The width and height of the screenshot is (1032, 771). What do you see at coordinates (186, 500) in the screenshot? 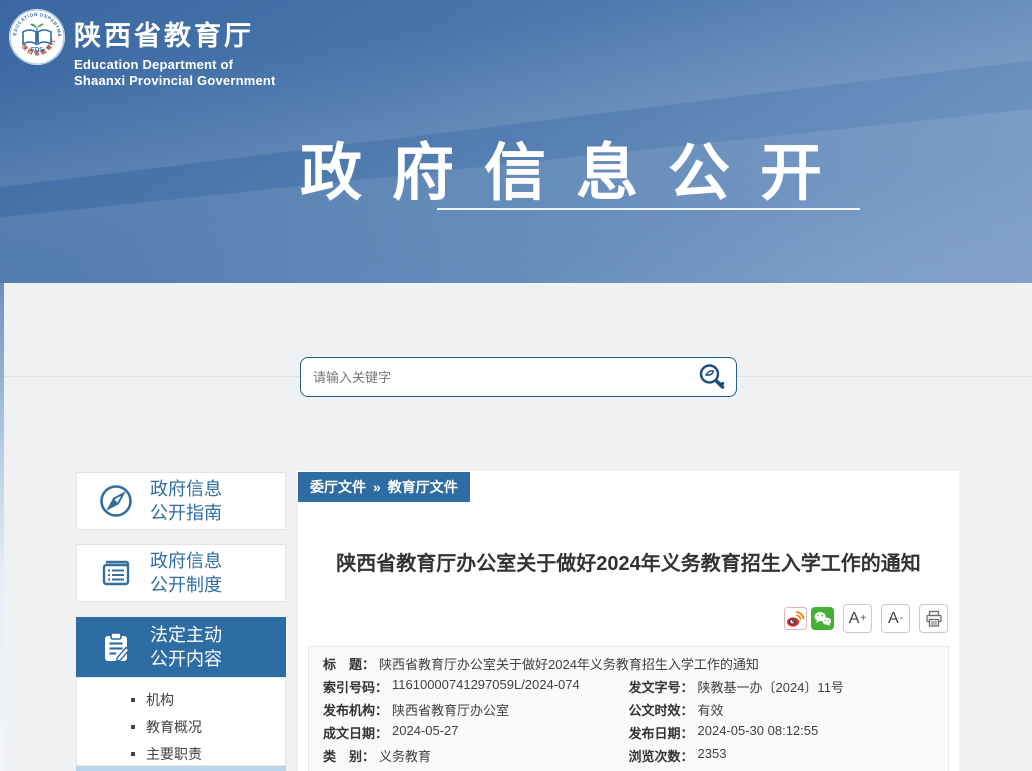
I see `sidebar-item-label: 政府信息 公开指南` at bounding box center [186, 500].